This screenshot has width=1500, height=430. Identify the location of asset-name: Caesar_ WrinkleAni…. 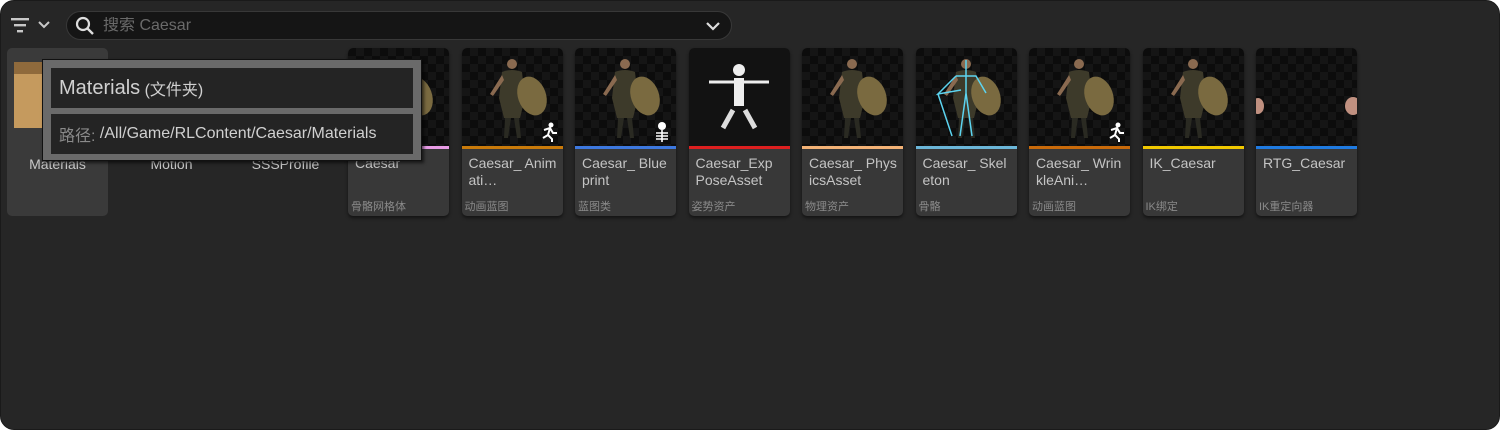
(1079, 171).